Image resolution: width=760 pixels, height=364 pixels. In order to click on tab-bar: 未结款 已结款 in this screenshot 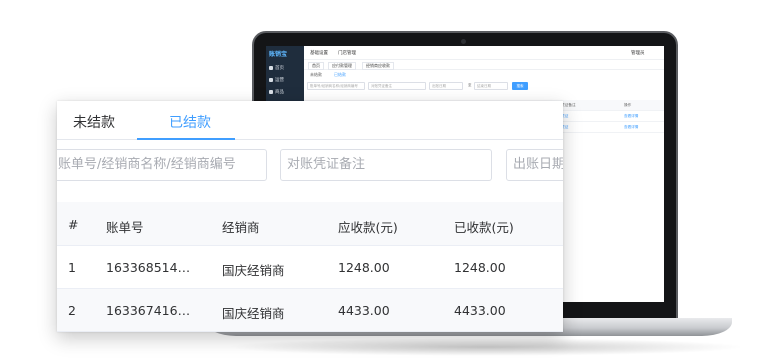, I will do `click(310, 120)`.